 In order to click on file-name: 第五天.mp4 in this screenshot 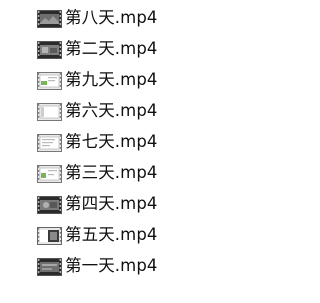, I will do `click(111, 234)`.